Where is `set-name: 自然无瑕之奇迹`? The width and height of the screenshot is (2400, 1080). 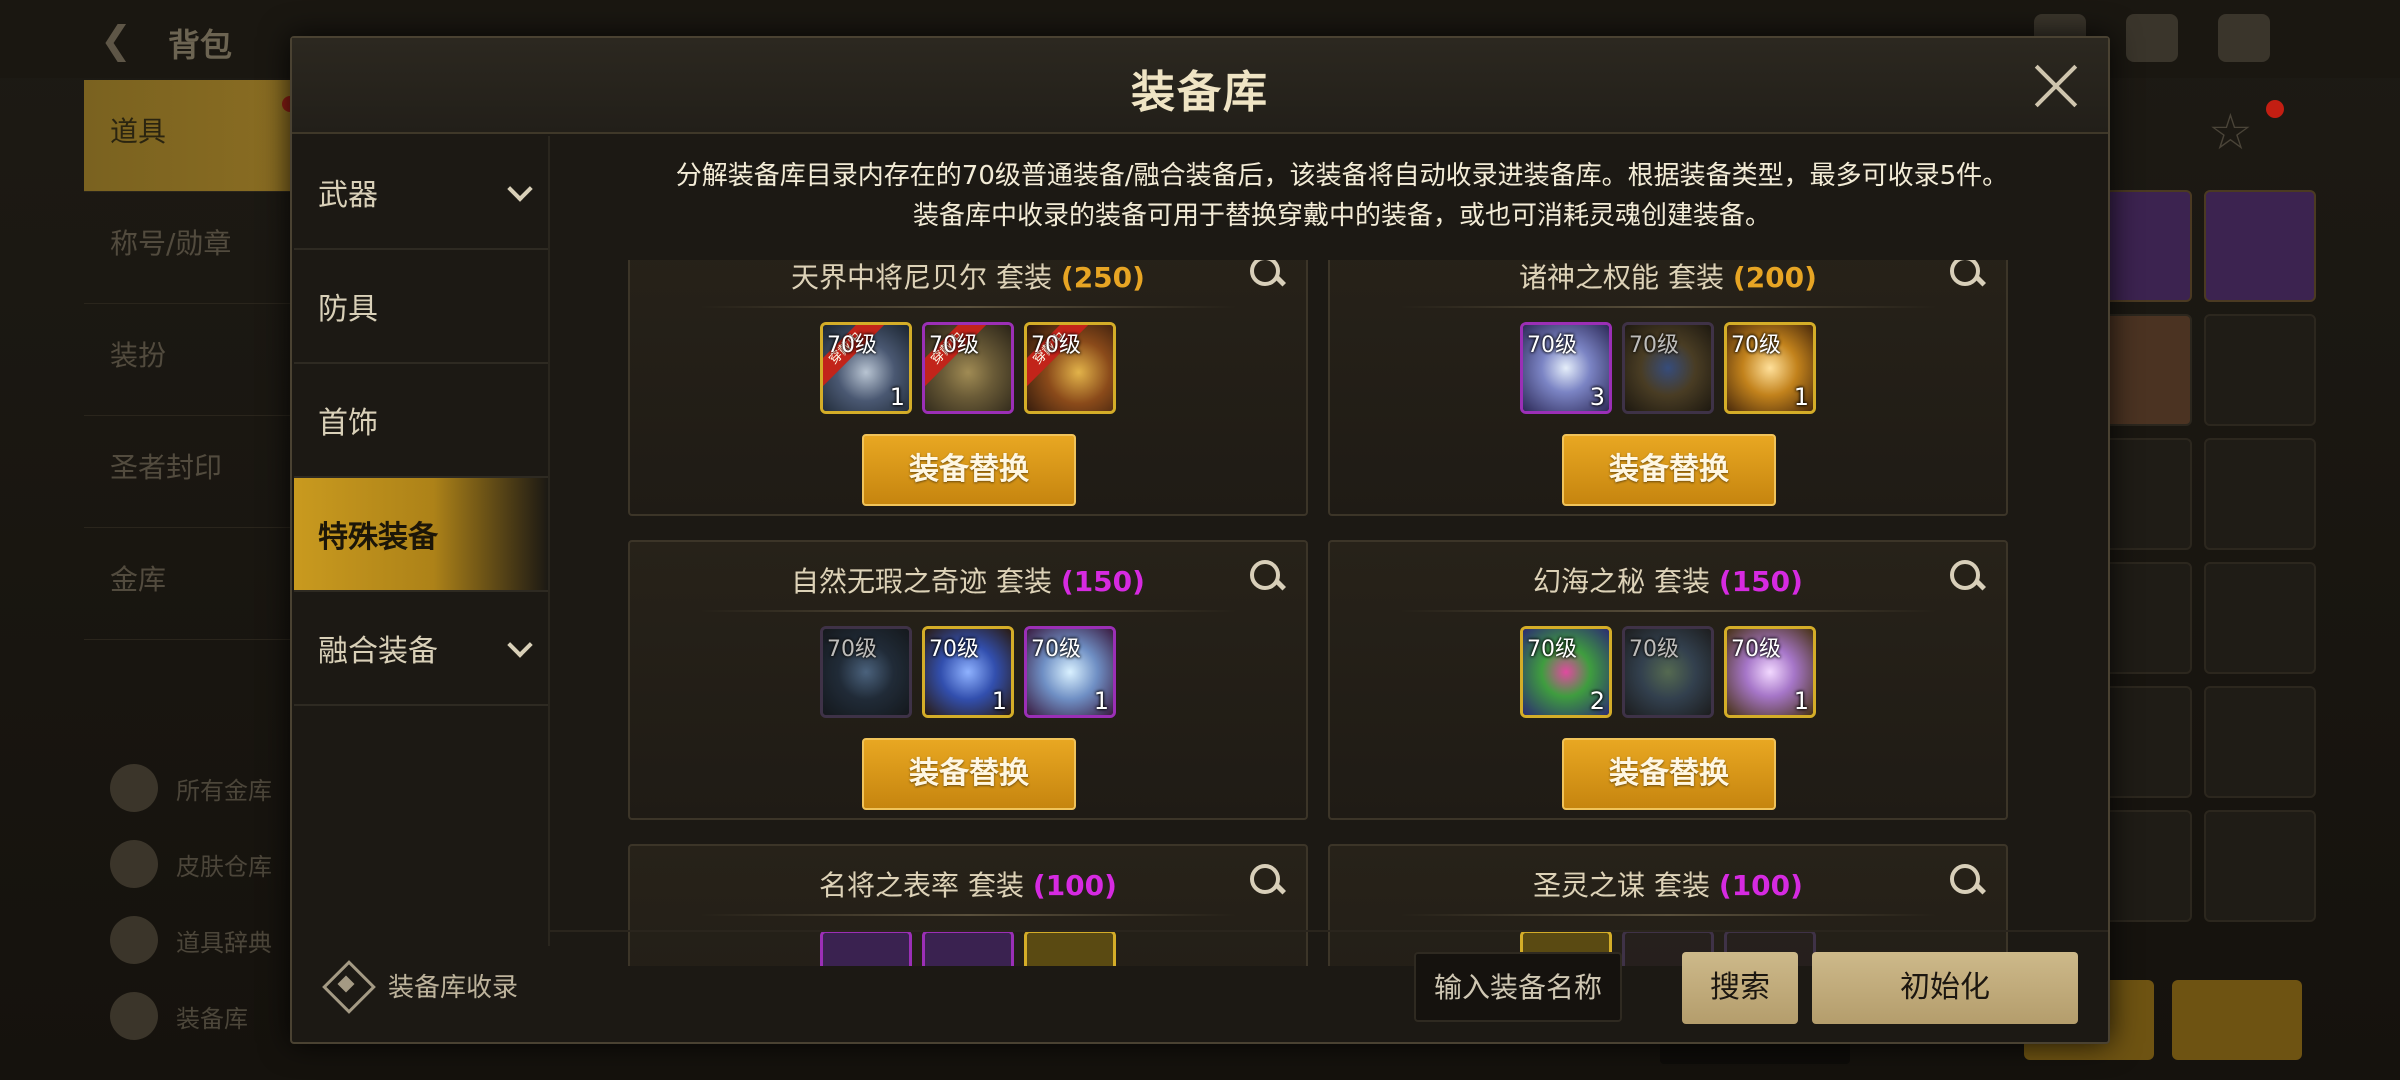 set-name: 自然无瑕之奇迹 is located at coordinates (889, 581).